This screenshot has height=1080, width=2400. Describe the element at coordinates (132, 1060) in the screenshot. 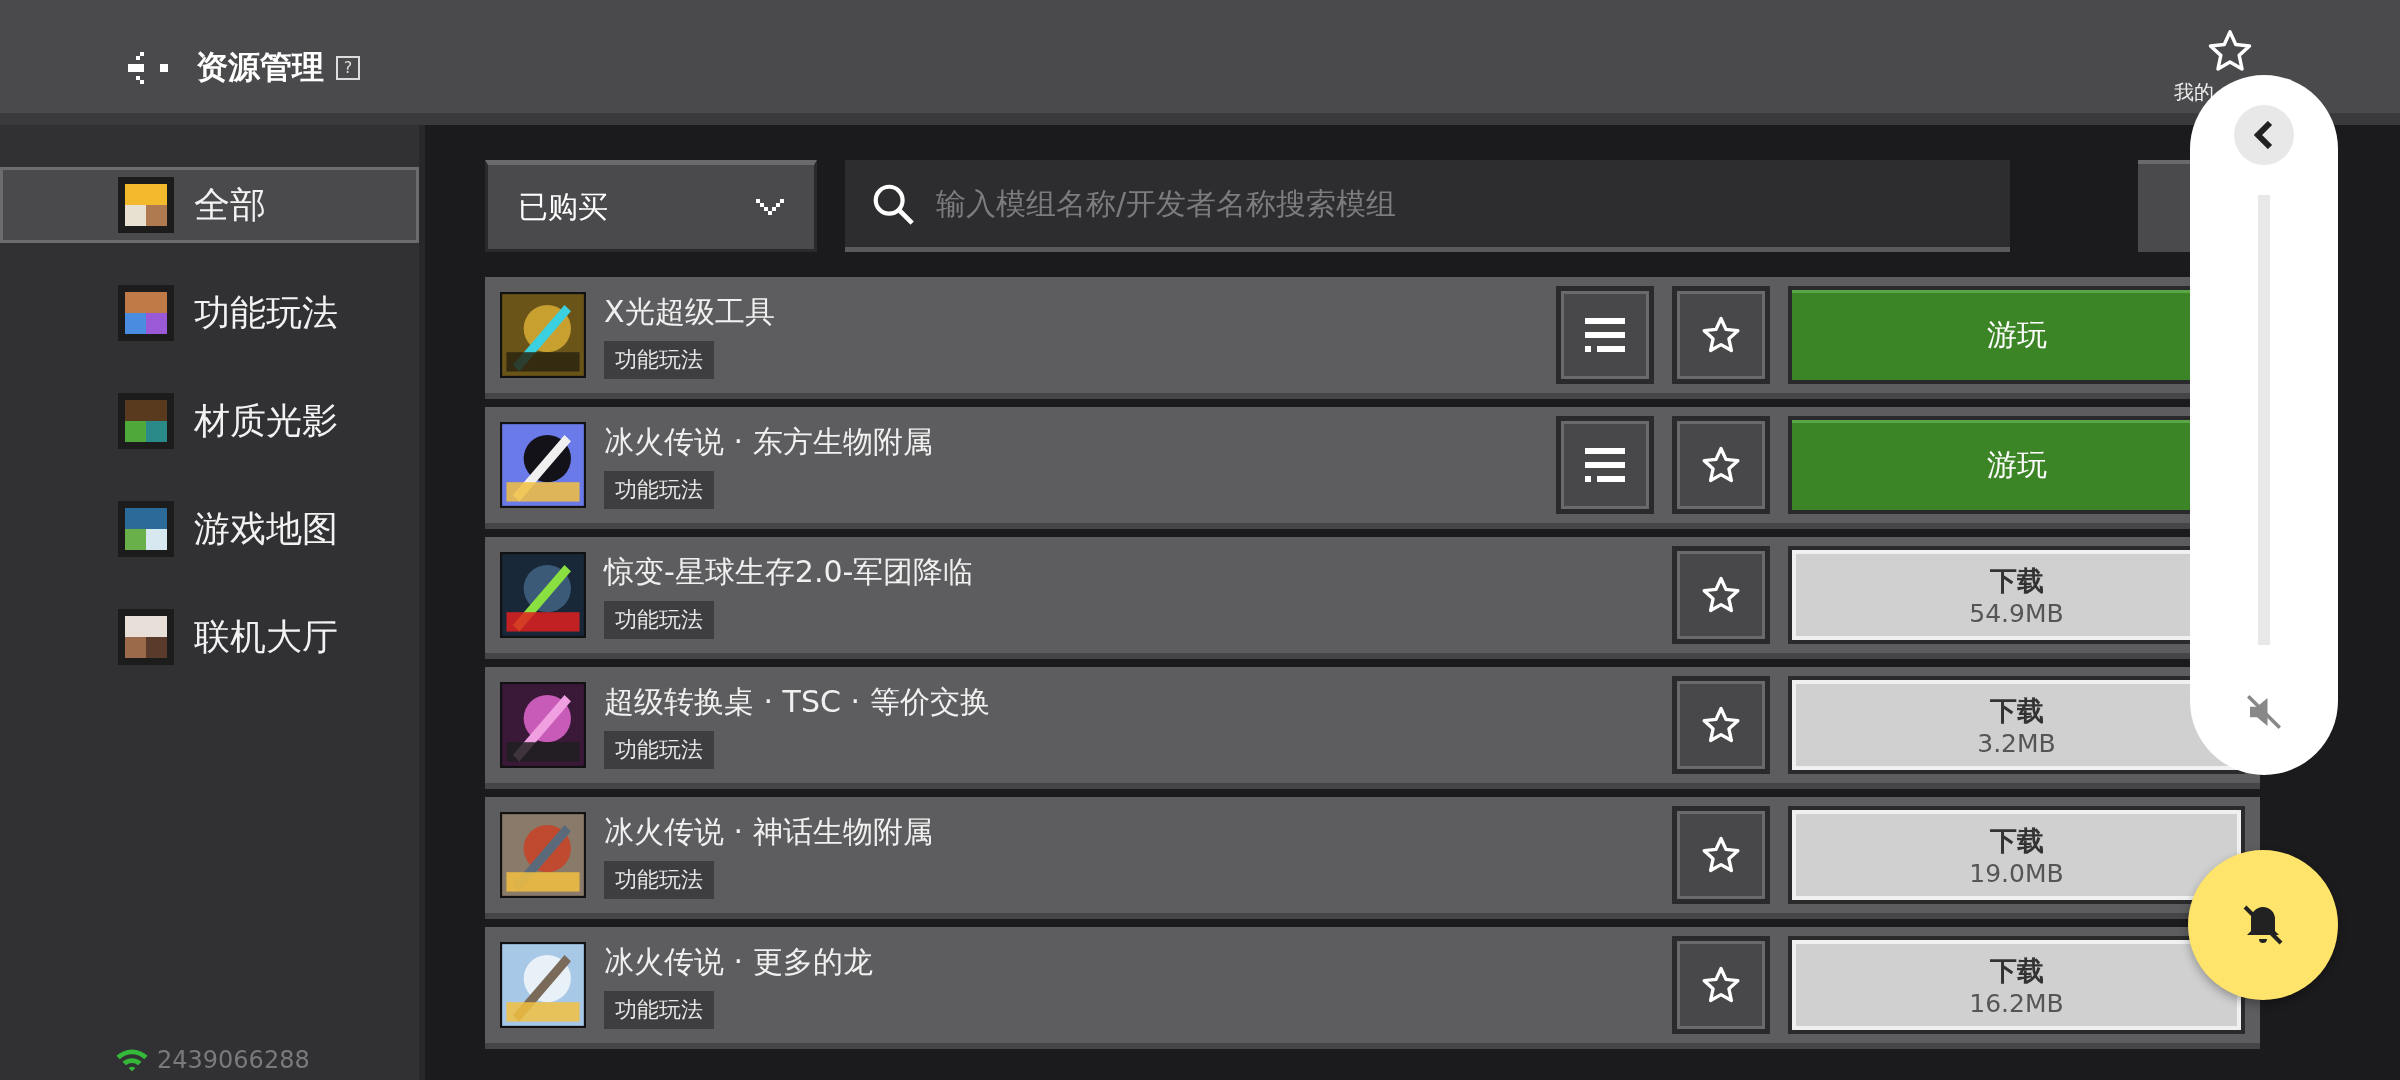

I see `wifi-icon` at that location.